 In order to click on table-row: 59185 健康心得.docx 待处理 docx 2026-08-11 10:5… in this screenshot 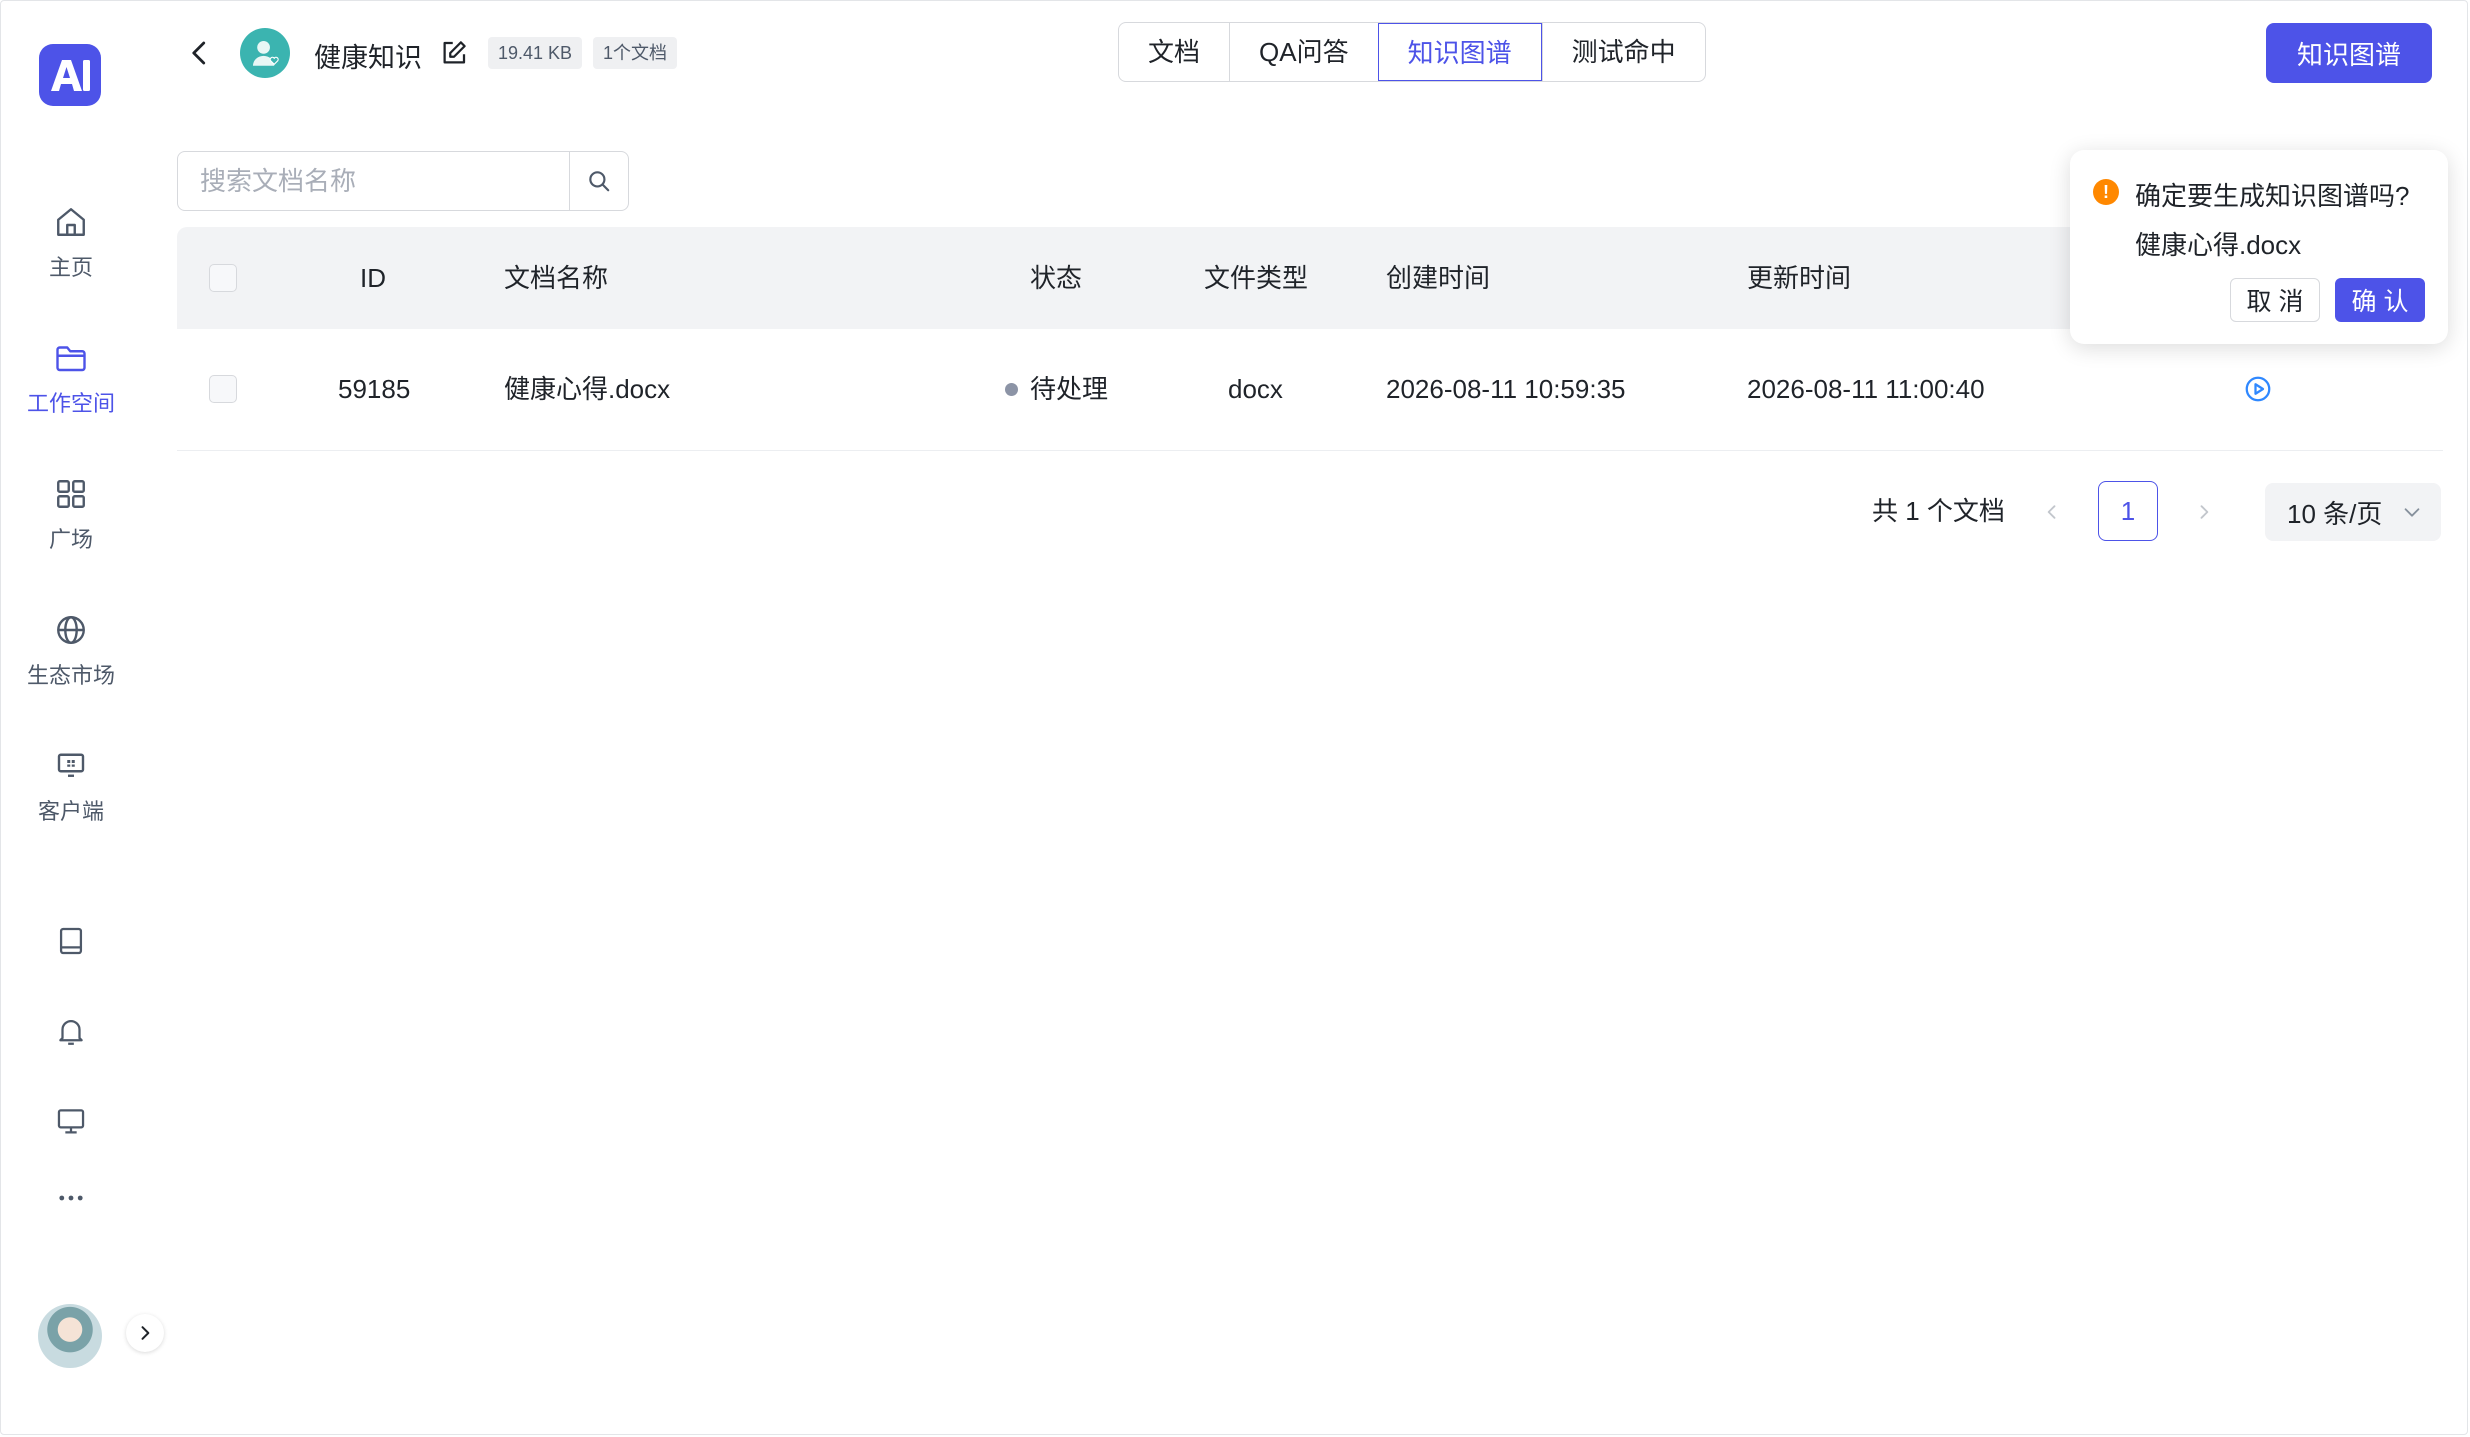, I will do `click(1310, 390)`.